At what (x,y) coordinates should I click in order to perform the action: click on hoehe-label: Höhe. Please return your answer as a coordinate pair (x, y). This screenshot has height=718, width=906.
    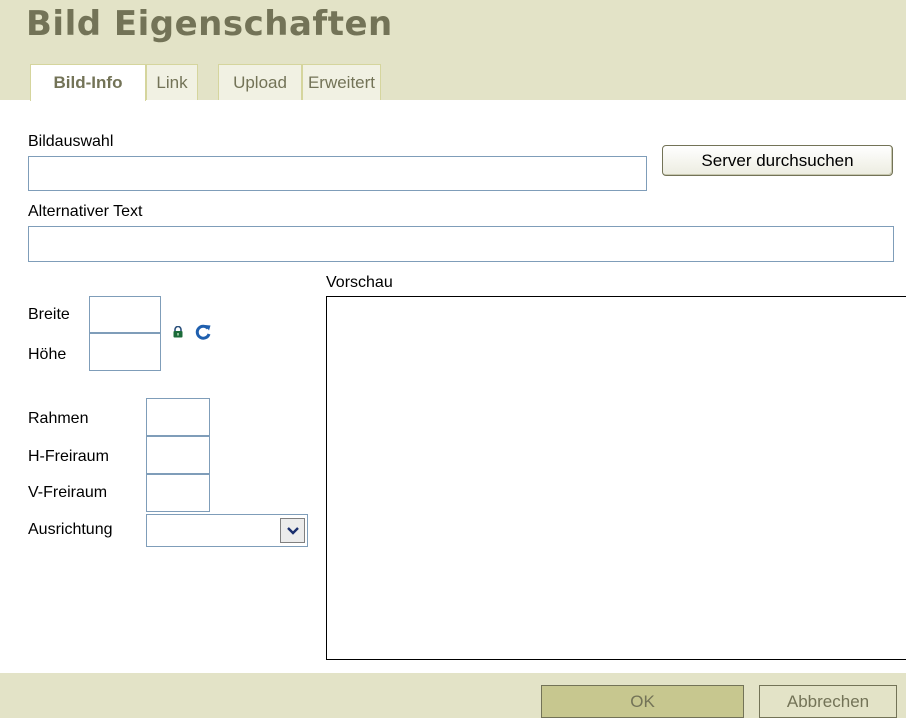
    Looking at the image, I should click on (47, 354).